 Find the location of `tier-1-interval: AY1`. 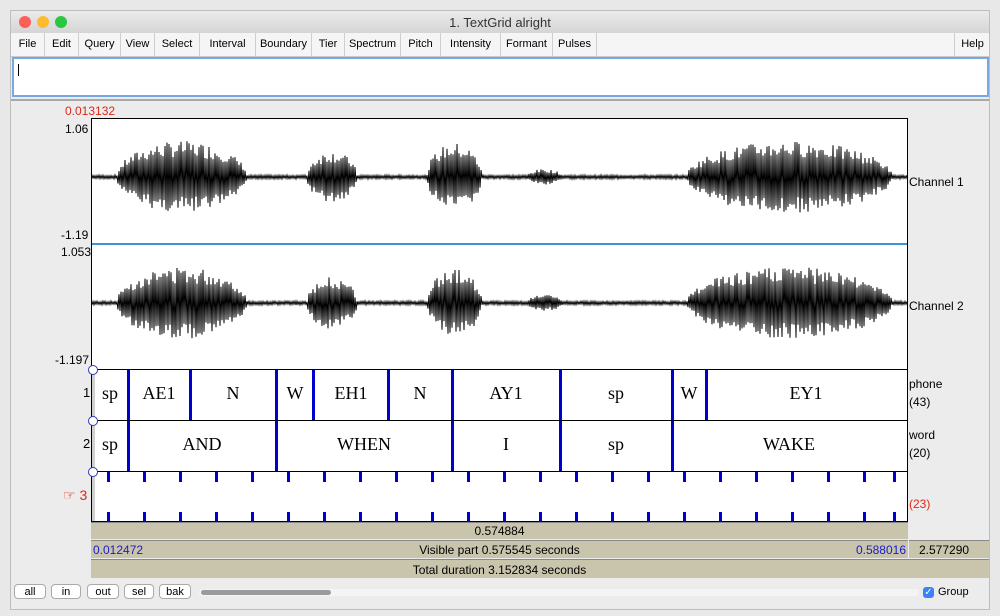

tier-1-interval: AY1 is located at coordinates (505, 393).